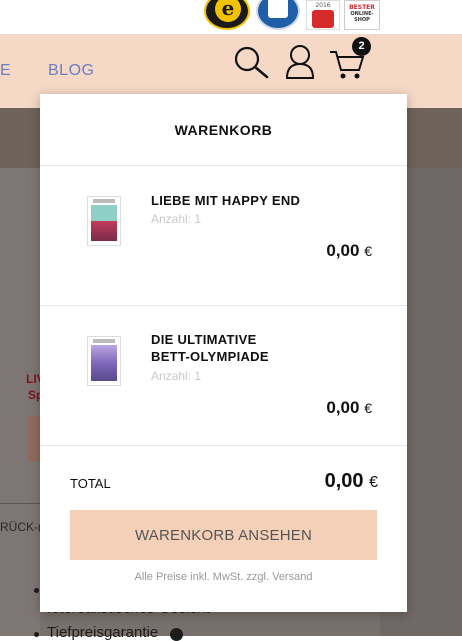 The image size is (462, 641). What do you see at coordinates (361, 46) in the screenshot?
I see `cart-count-badge: 2` at bounding box center [361, 46].